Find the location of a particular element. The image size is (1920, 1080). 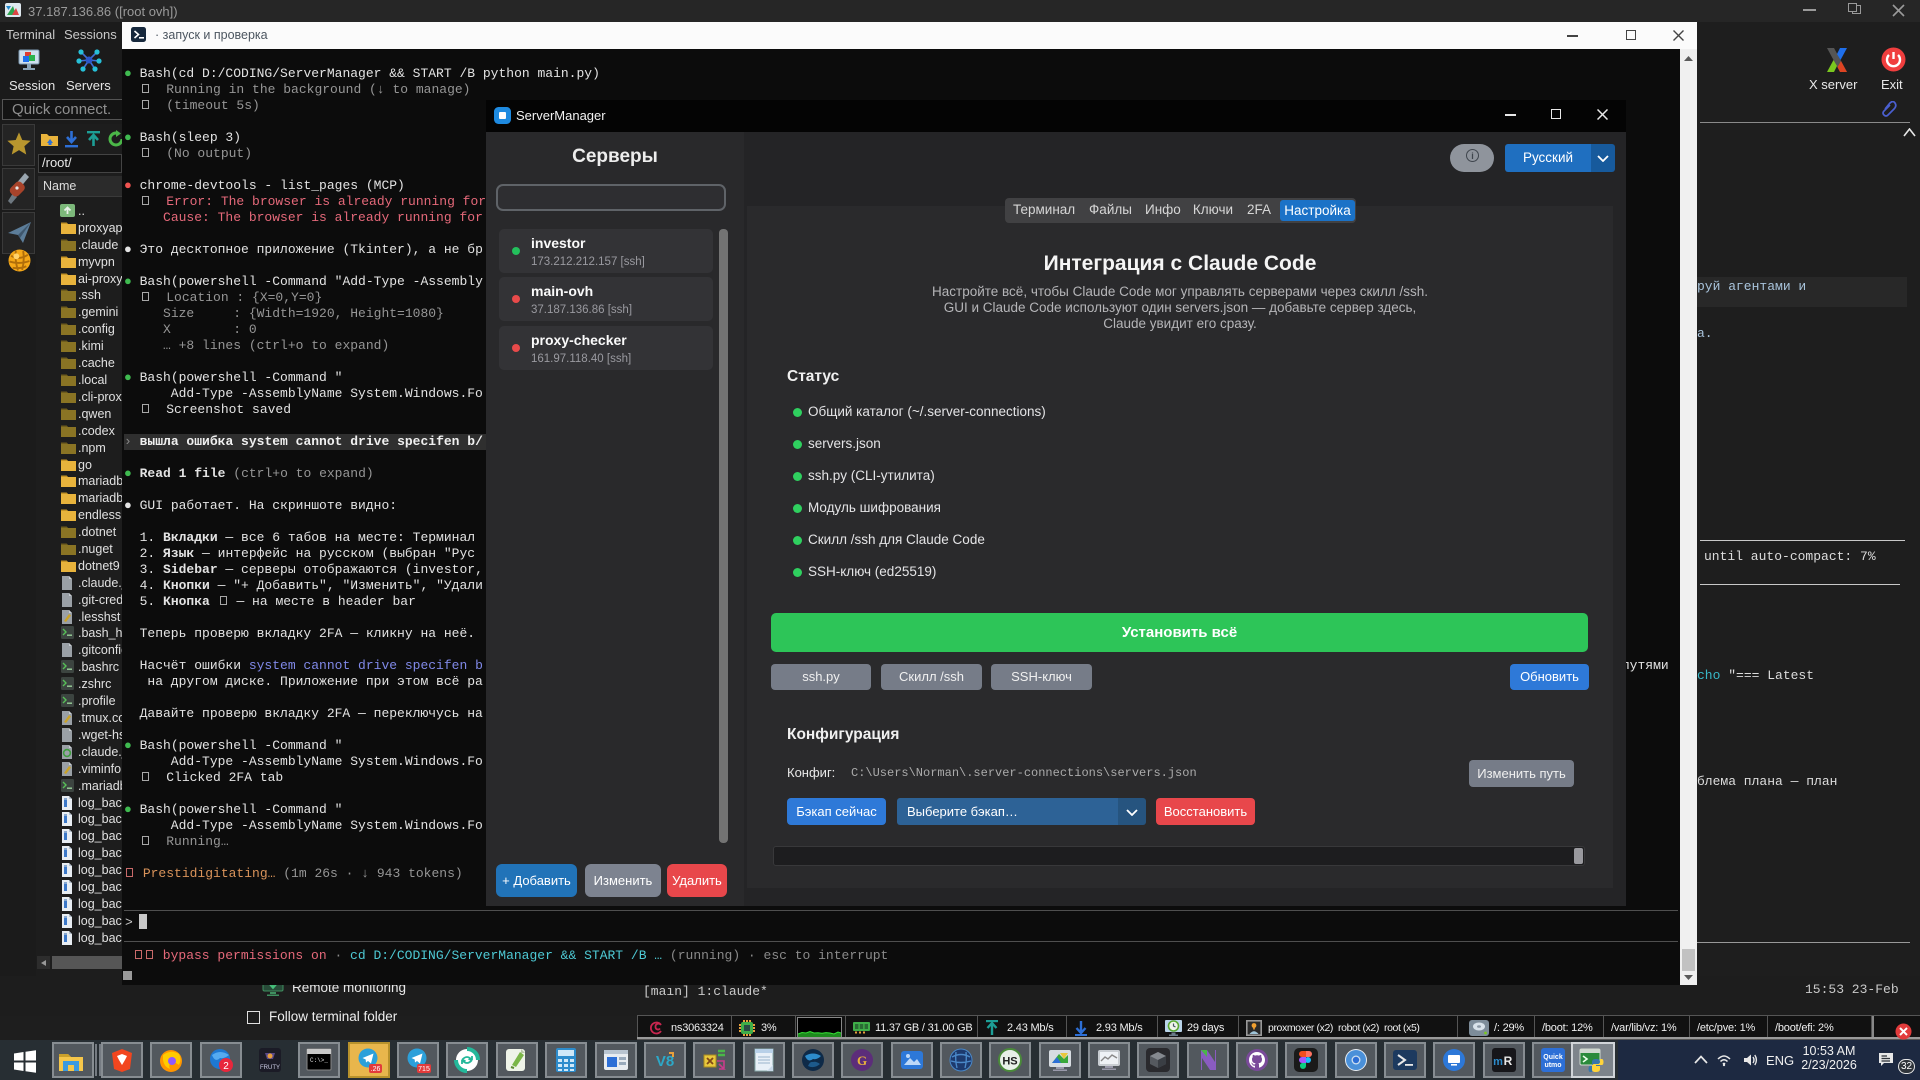

svg-text: FRUTY is located at coordinates (270, 1068).